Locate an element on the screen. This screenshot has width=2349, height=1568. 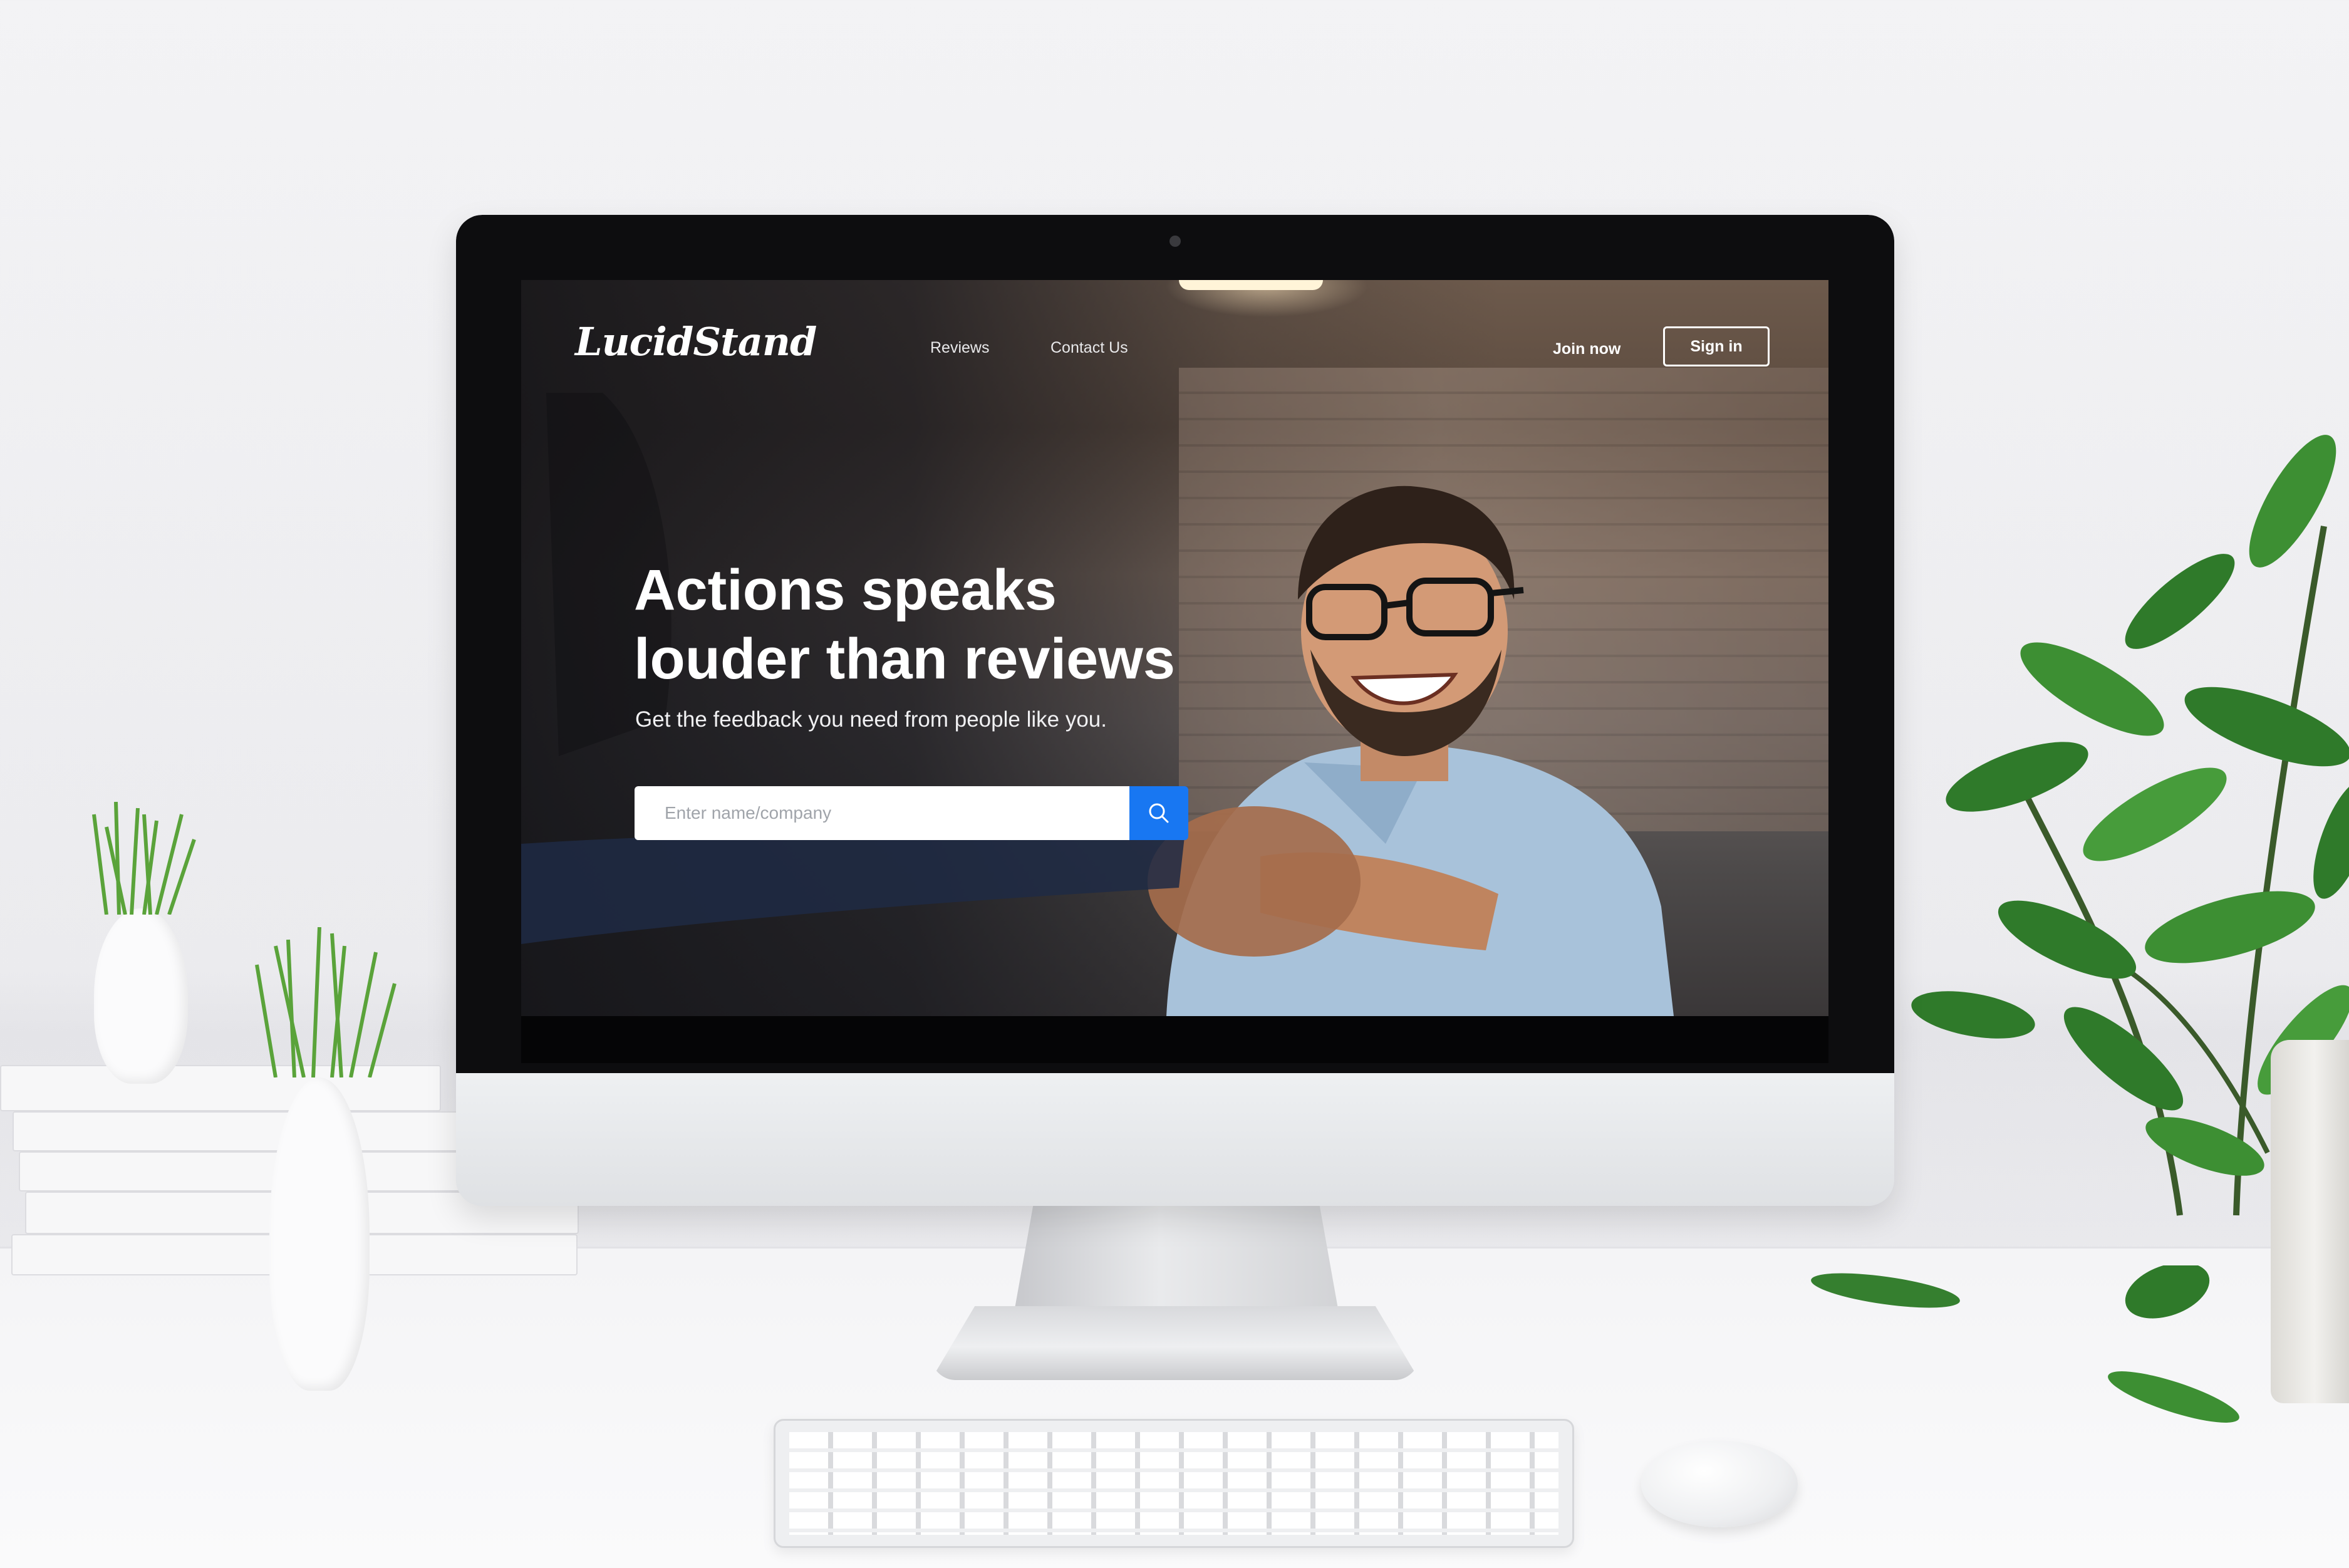
monitor-stand-base is located at coordinates (1175, 1343).